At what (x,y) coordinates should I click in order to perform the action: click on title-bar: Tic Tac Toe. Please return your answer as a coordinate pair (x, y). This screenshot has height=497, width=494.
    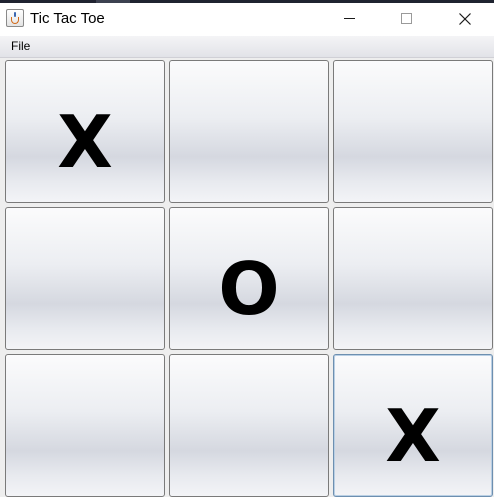
    Looking at the image, I should click on (247, 19).